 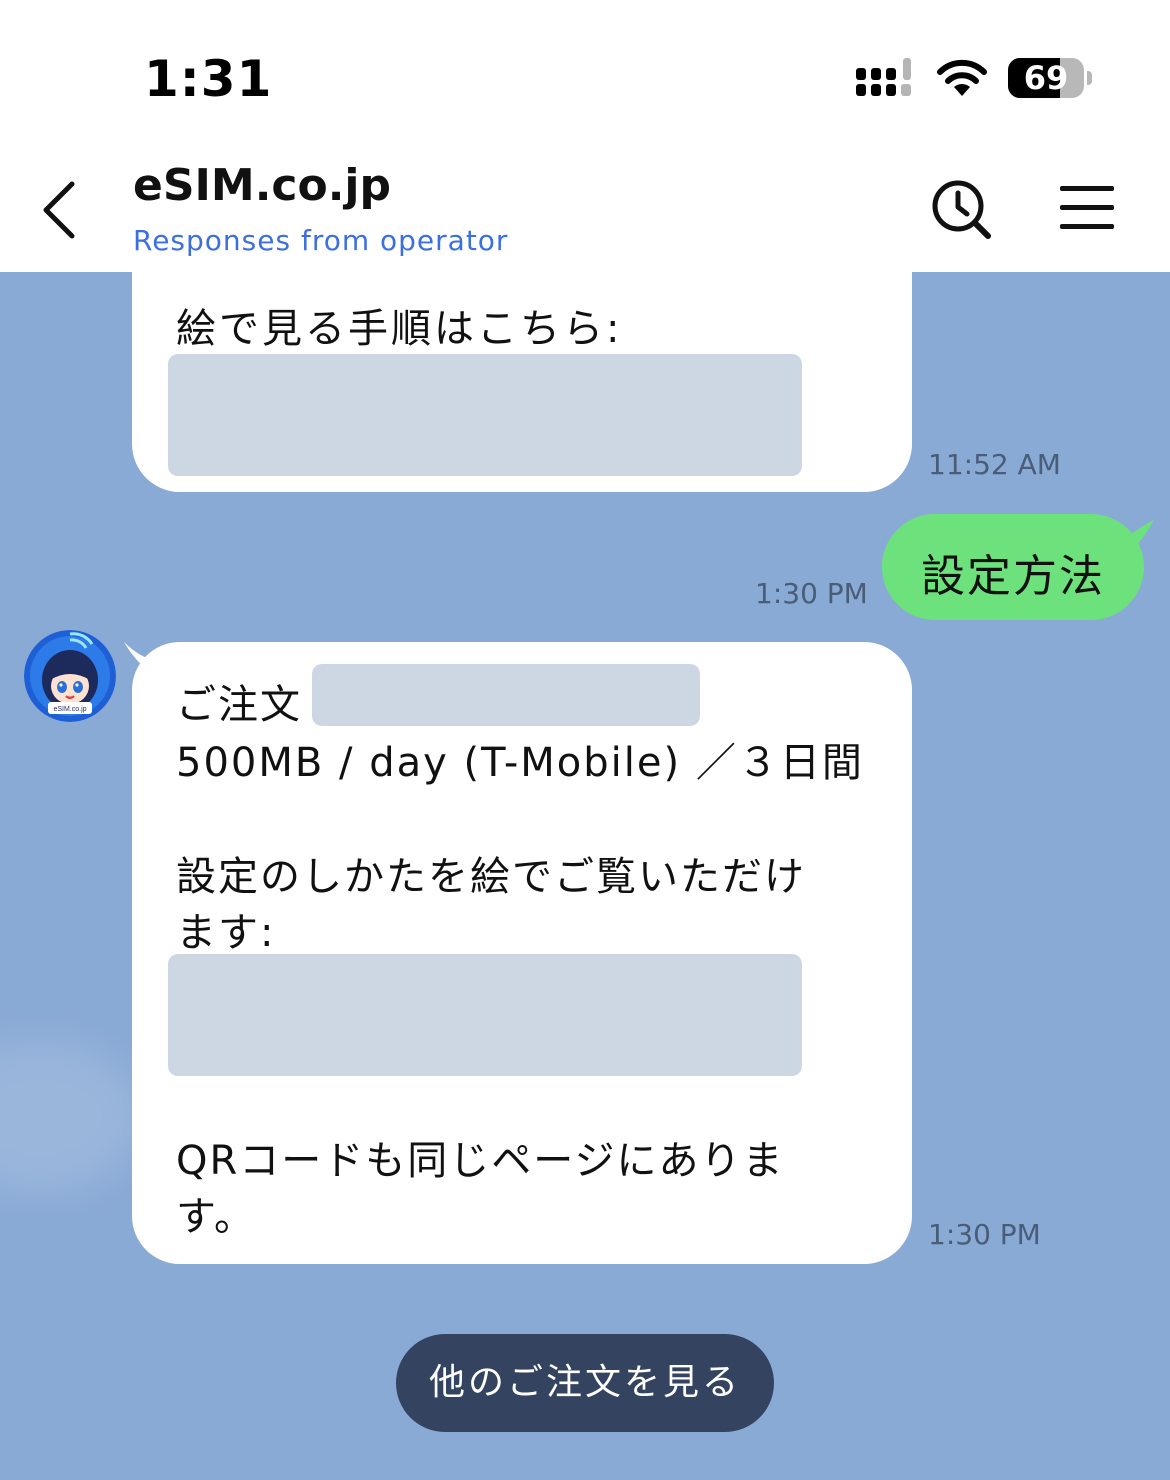 What do you see at coordinates (1013, 576) in the screenshot?
I see `message-text: 設定方法` at bounding box center [1013, 576].